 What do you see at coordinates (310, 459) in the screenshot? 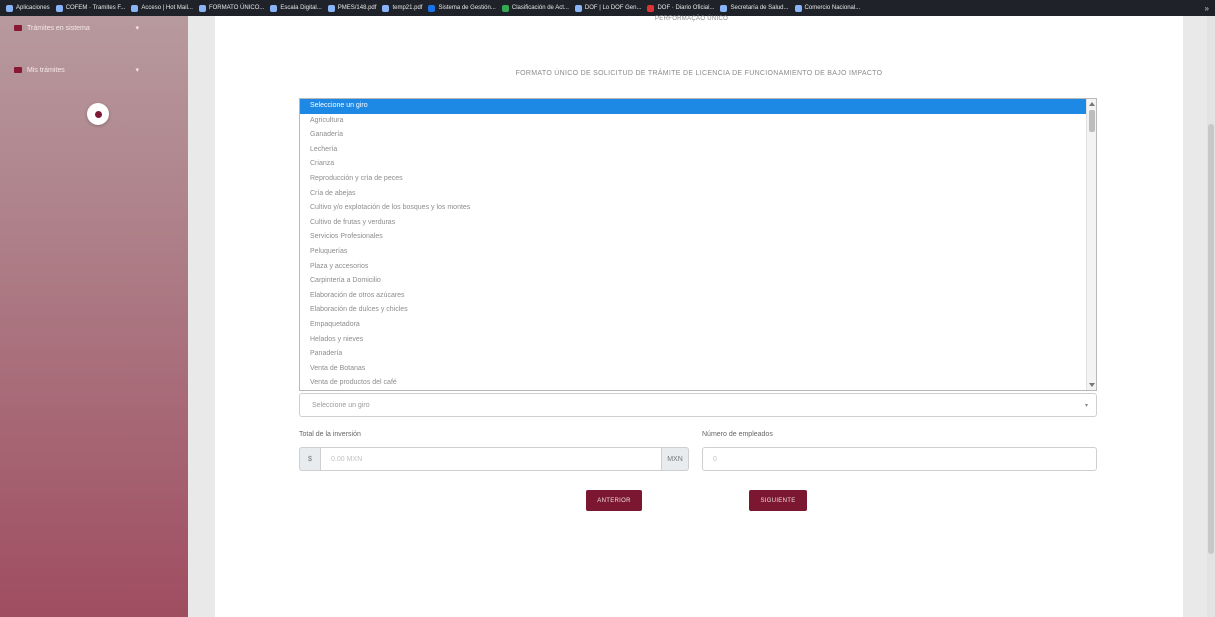
I see `currency-prefix: $` at bounding box center [310, 459].